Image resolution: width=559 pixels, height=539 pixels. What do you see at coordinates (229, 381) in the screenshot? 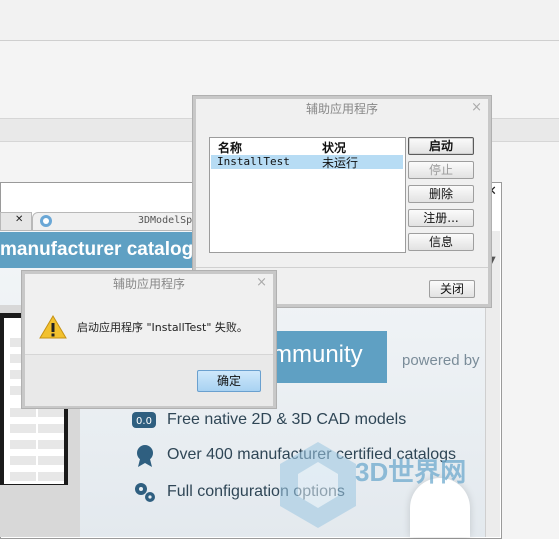
I see `ok-button: 确定` at bounding box center [229, 381].